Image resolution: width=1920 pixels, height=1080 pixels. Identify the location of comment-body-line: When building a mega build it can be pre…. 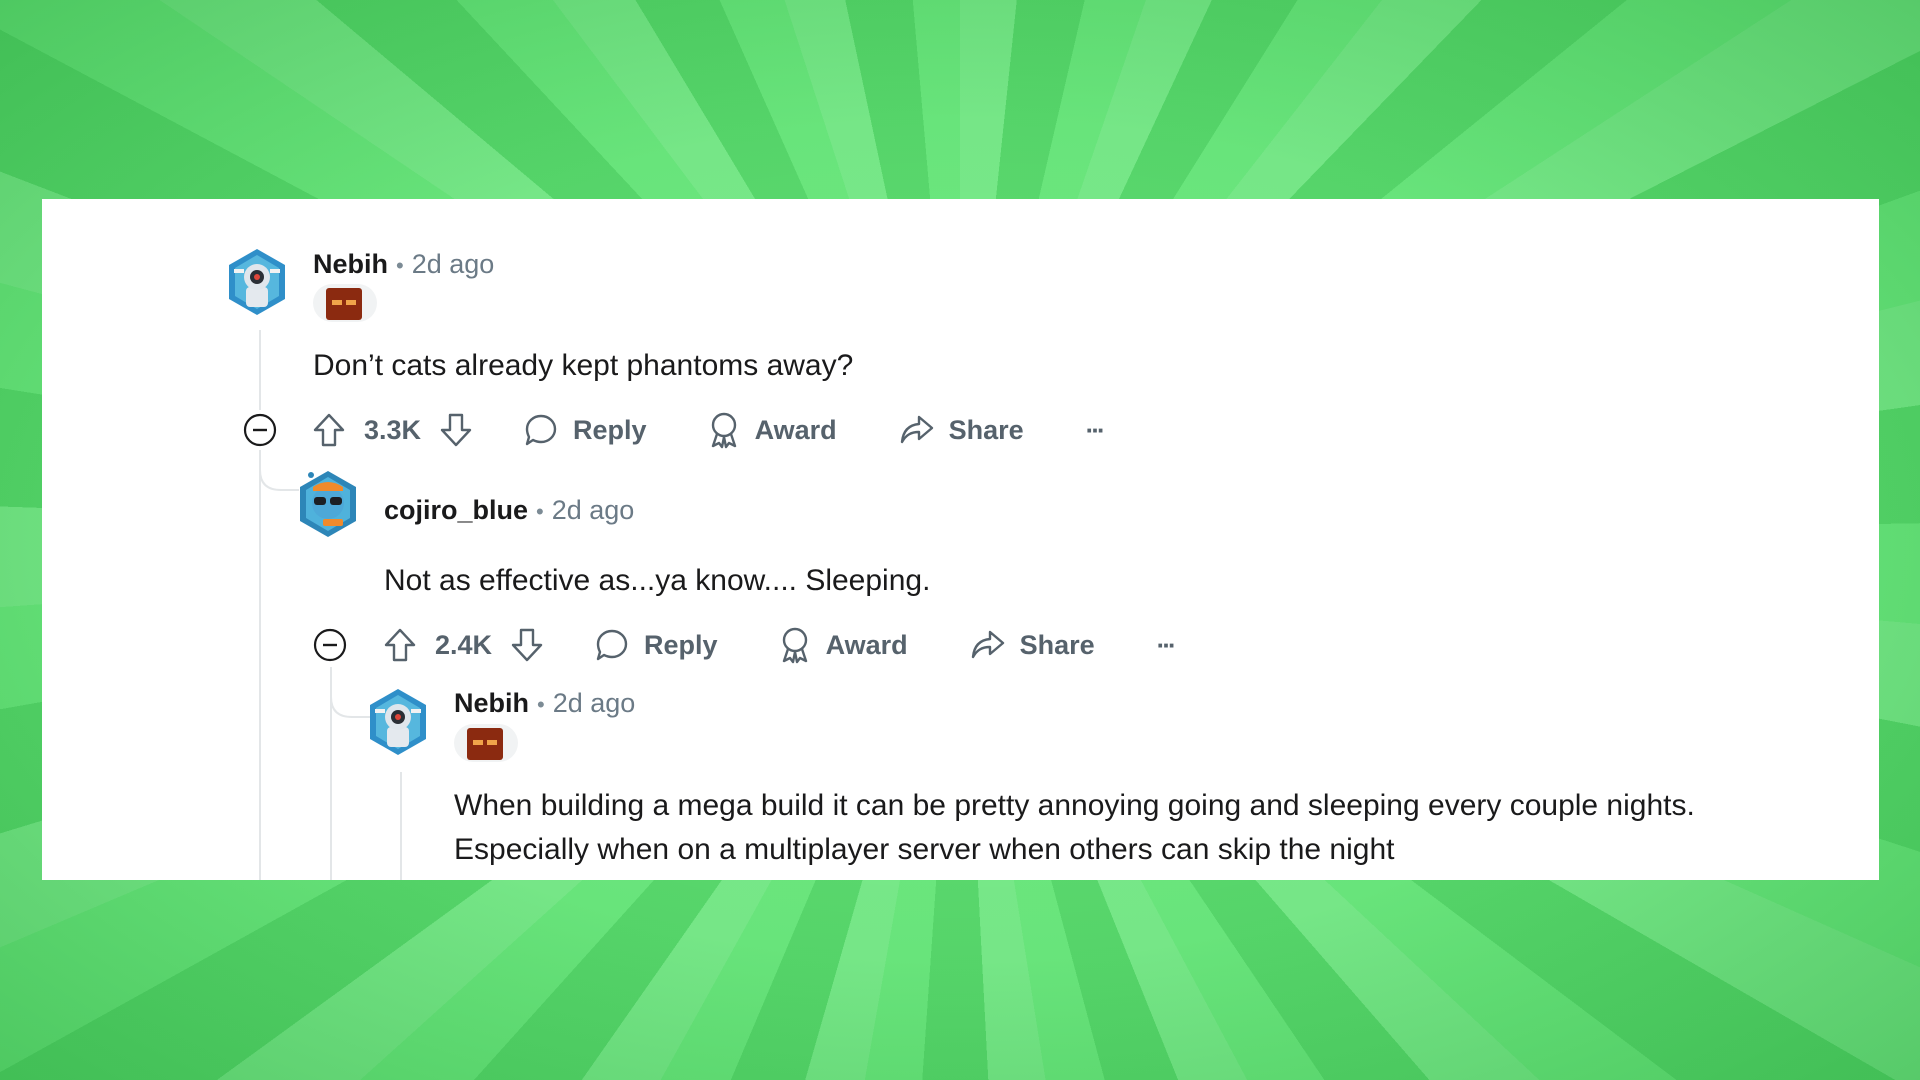
(1074, 805).